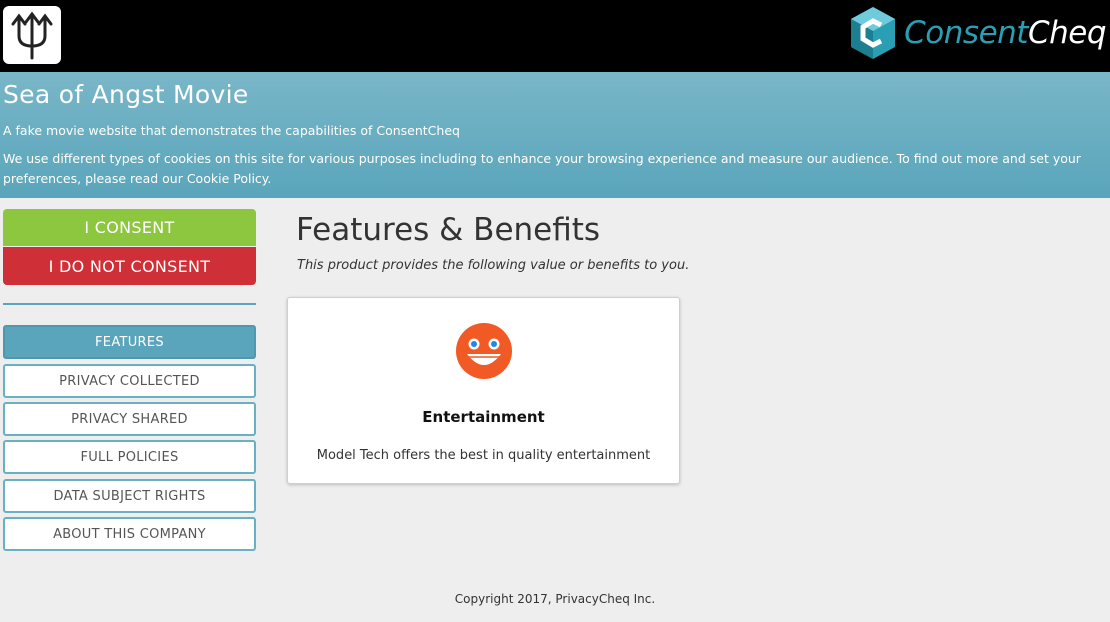  What do you see at coordinates (873, 33) in the screenshot?
I see `consentcheq-hex-icon` at bounding box center [873, 33].